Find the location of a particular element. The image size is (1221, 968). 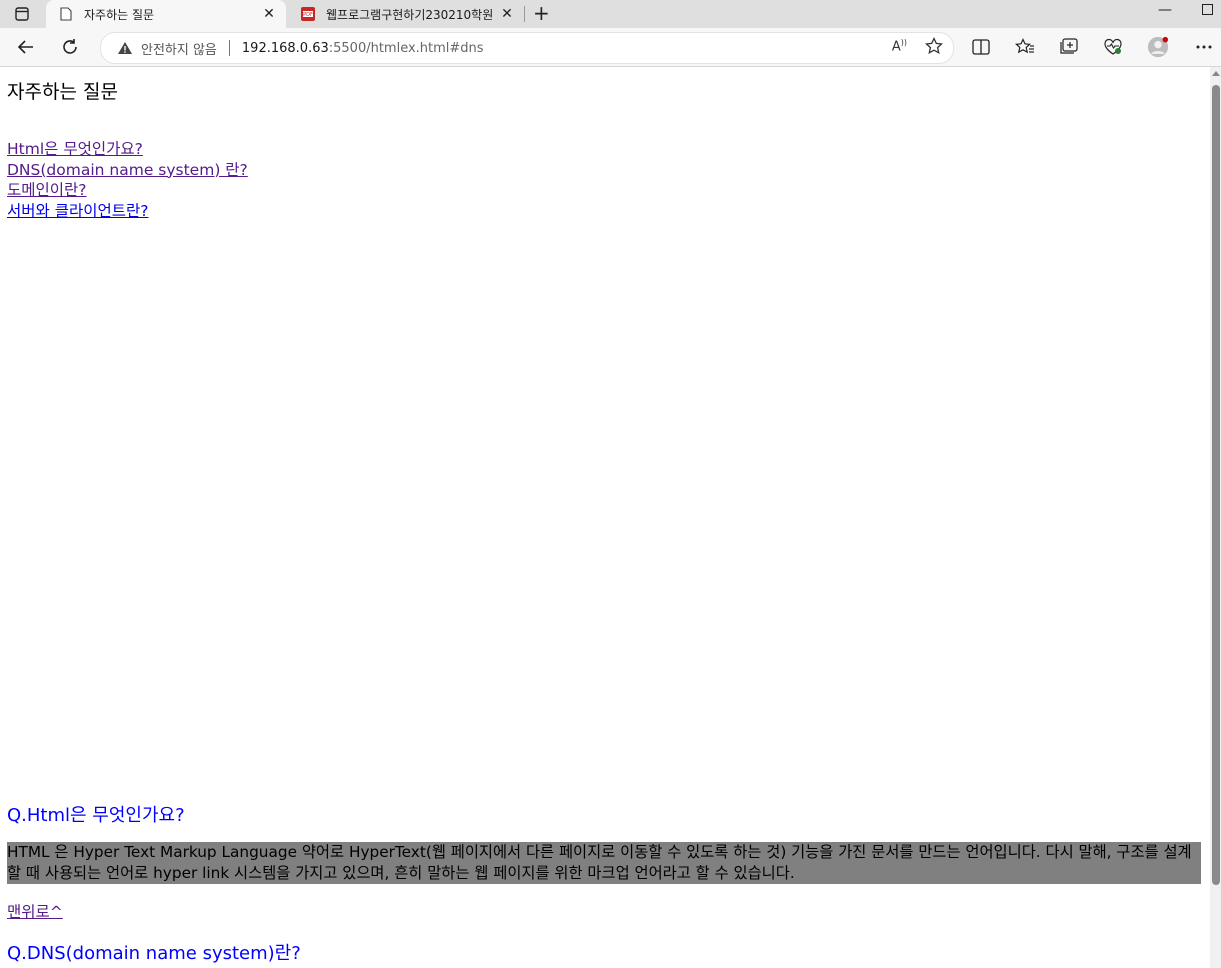

more-menu-icon is located at coordinates (1204, 47).